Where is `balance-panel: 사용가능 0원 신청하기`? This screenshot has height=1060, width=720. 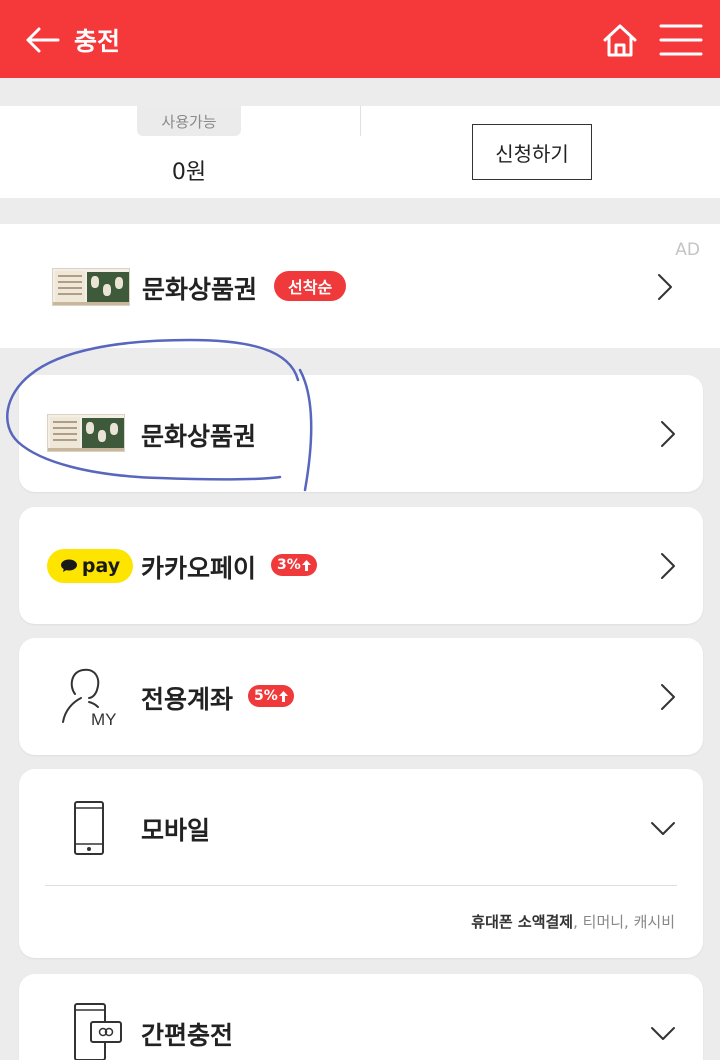
balance-panel: 사용가능 0원 신청하기 is located at coordinates (360, 152).